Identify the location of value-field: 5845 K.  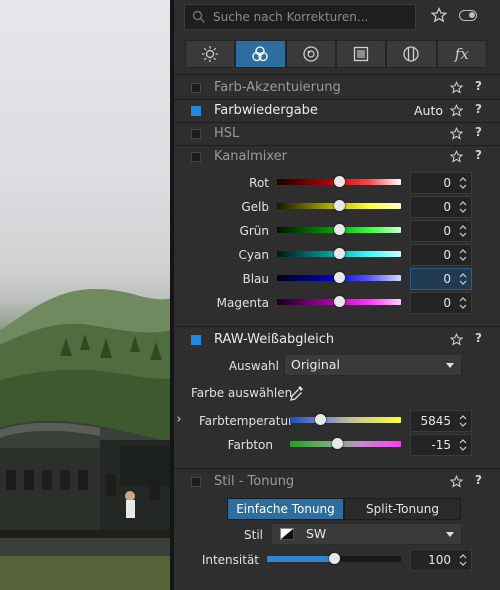
(441, 429).